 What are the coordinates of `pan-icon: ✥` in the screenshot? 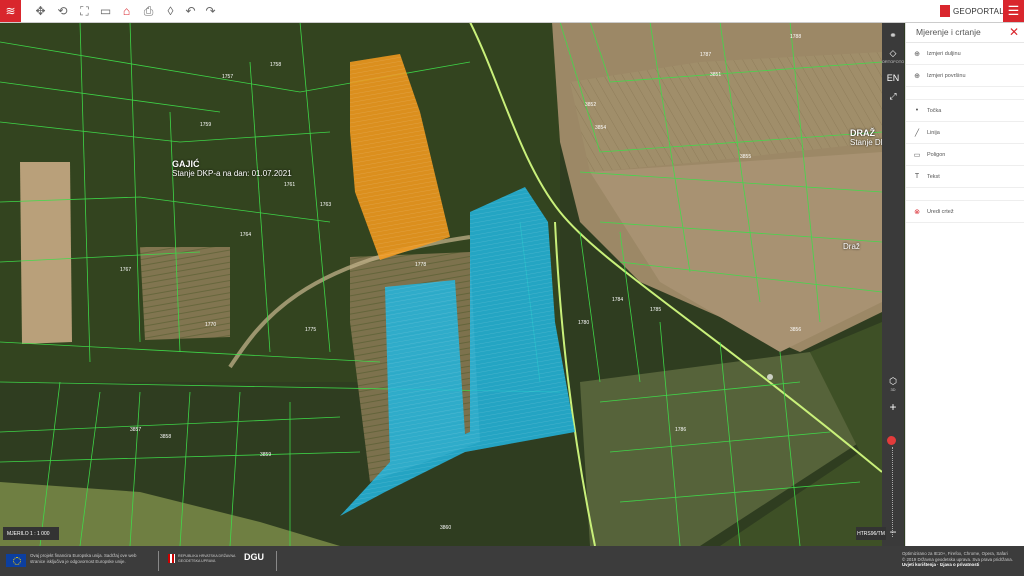 It's located at (40, 11).